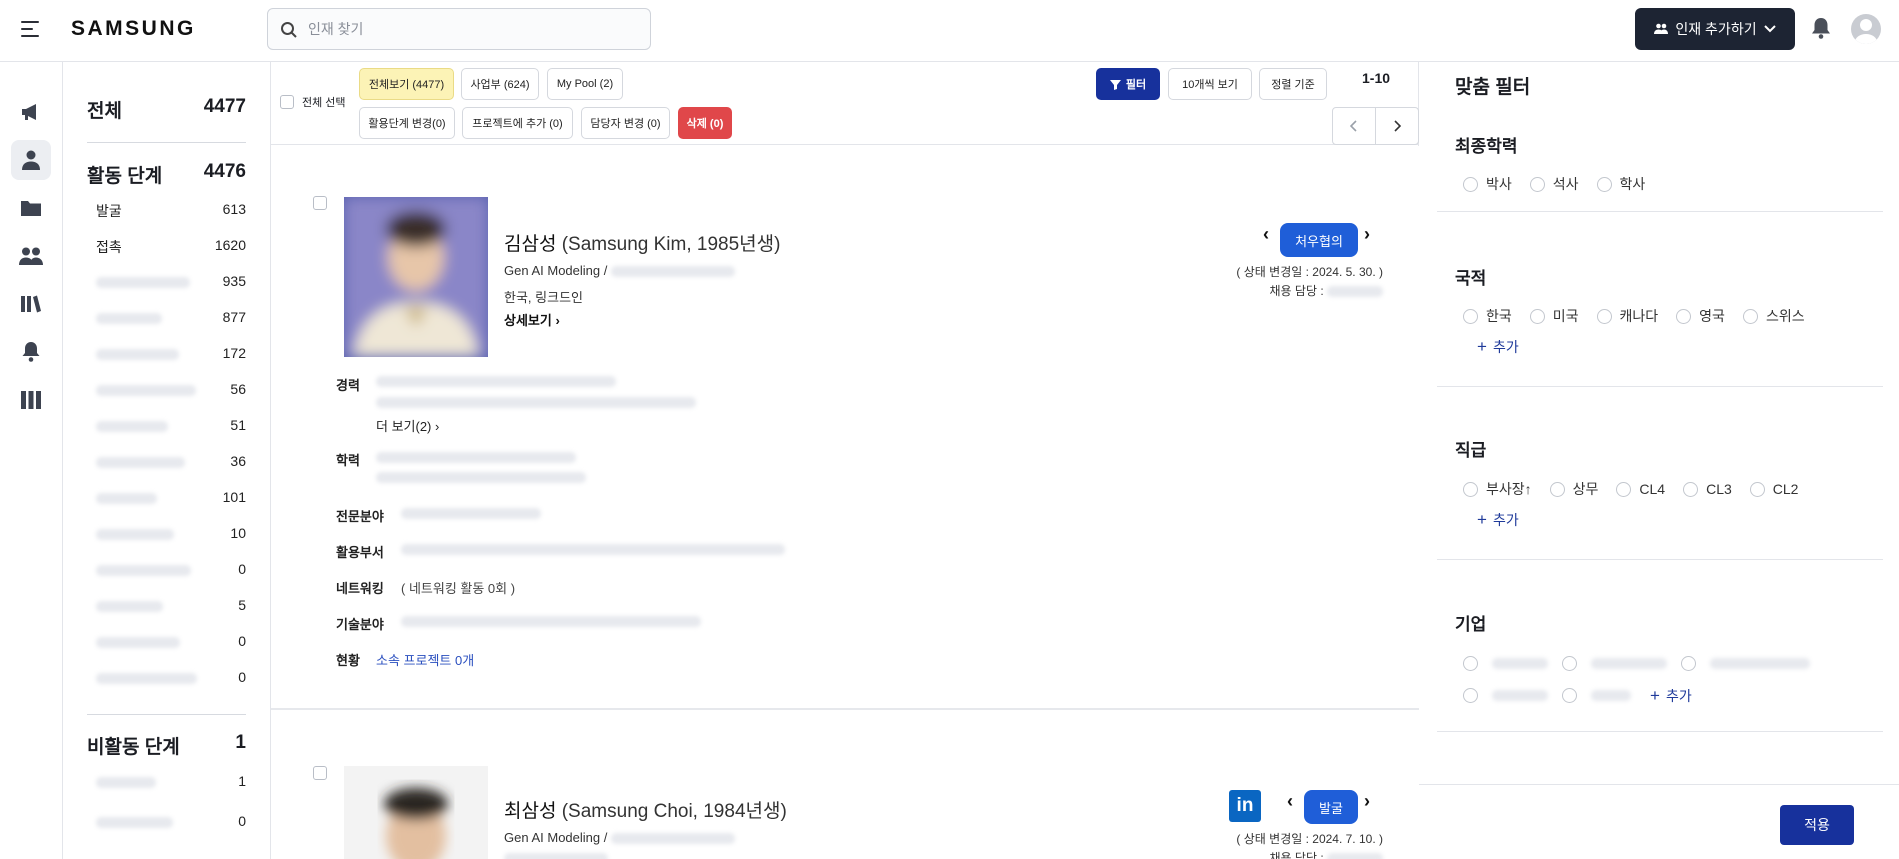 The image size is (1899, 859). Describe the element at coordinates (31, 304) in the screenshot. I see `library-icon` at that location.